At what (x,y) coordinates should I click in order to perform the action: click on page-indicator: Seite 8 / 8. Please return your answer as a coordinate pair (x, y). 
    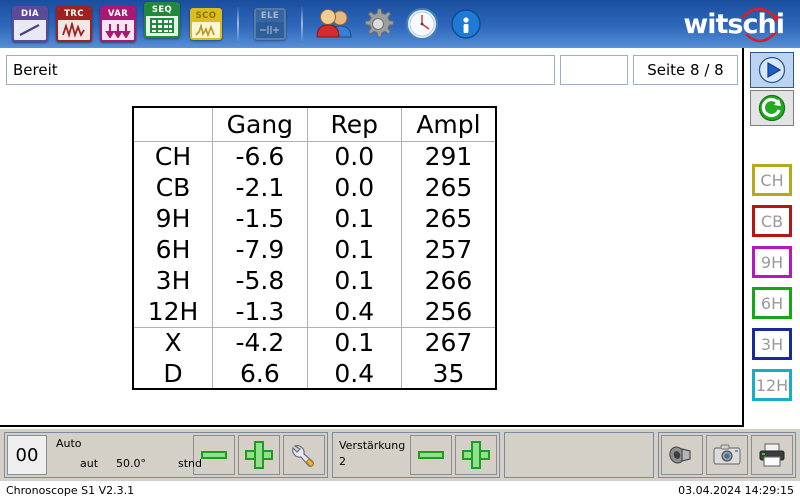
    Looking at the image, I should click on (685, 70).